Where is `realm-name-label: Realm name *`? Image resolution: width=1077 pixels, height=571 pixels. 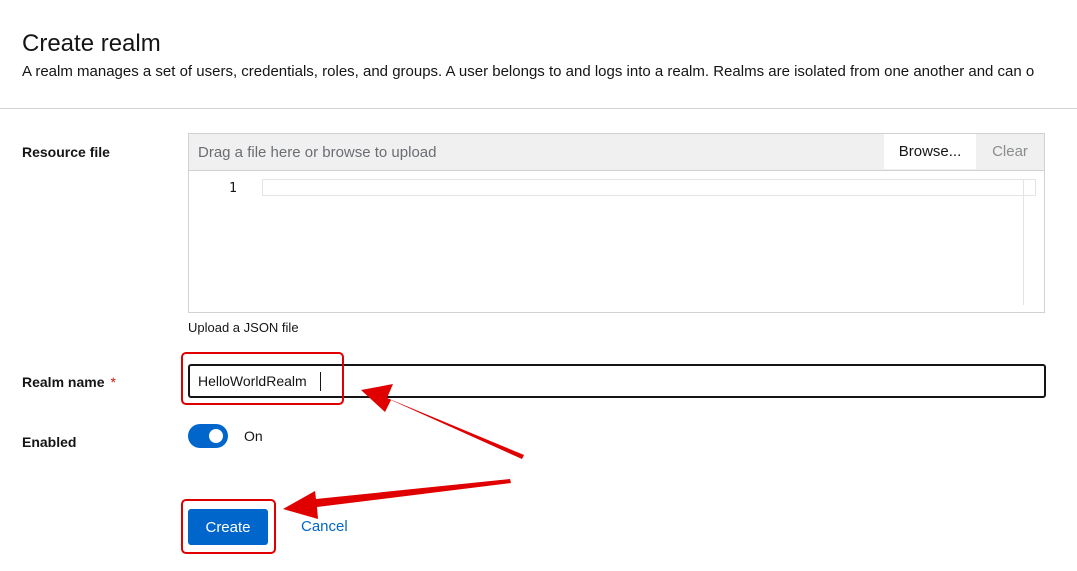 realm-name-label: Realm name * is located at coordinates (69, 382).